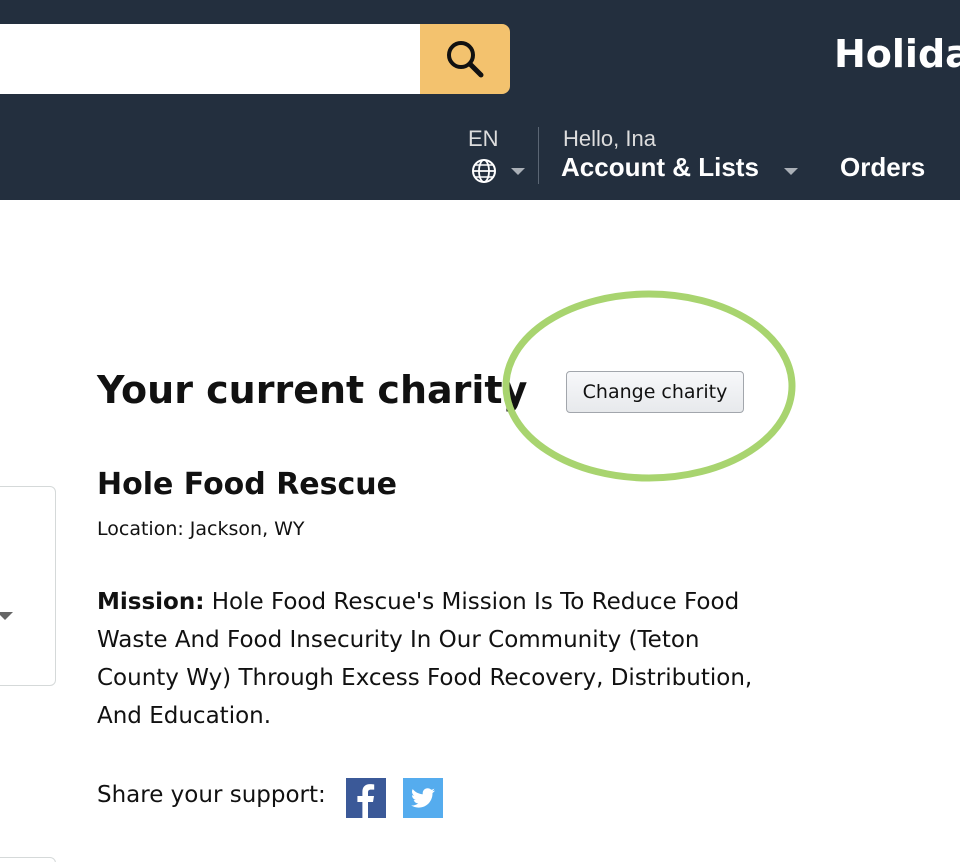 The height and width of the screenshot is (862, 960). Describe the element at coordinates (538, 155) in the screenshot. I see `nav-divider` at that location.